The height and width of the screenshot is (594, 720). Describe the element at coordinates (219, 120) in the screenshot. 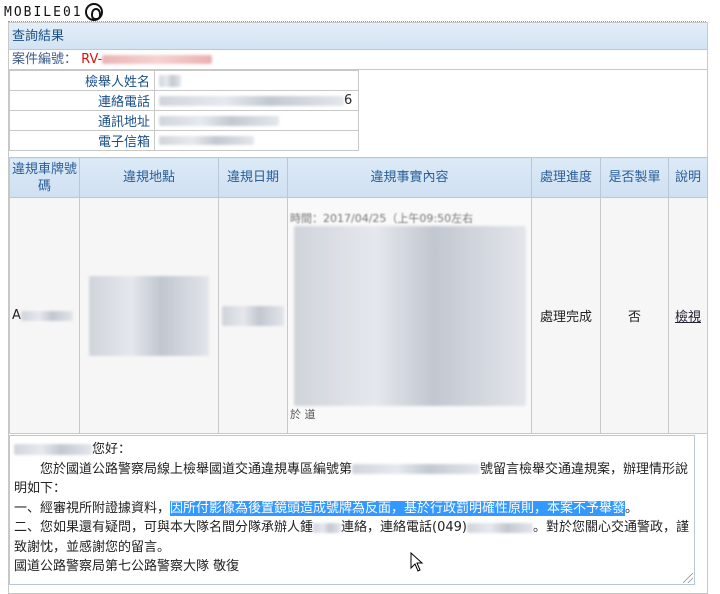

I see `redacted-address` at that location.